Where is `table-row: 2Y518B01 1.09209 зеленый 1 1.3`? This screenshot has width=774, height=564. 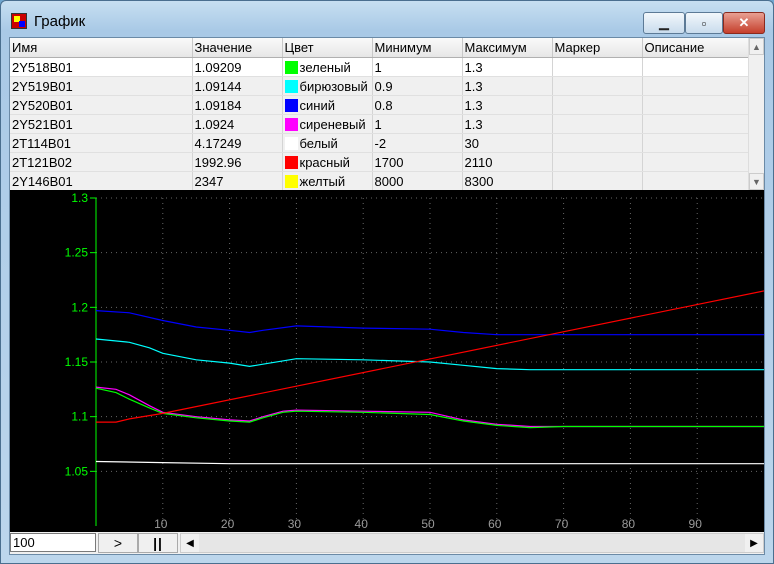
table-row: 2Y518B01 1.09209 зеленый 1 1.3 is located at coordinates (379, 67).